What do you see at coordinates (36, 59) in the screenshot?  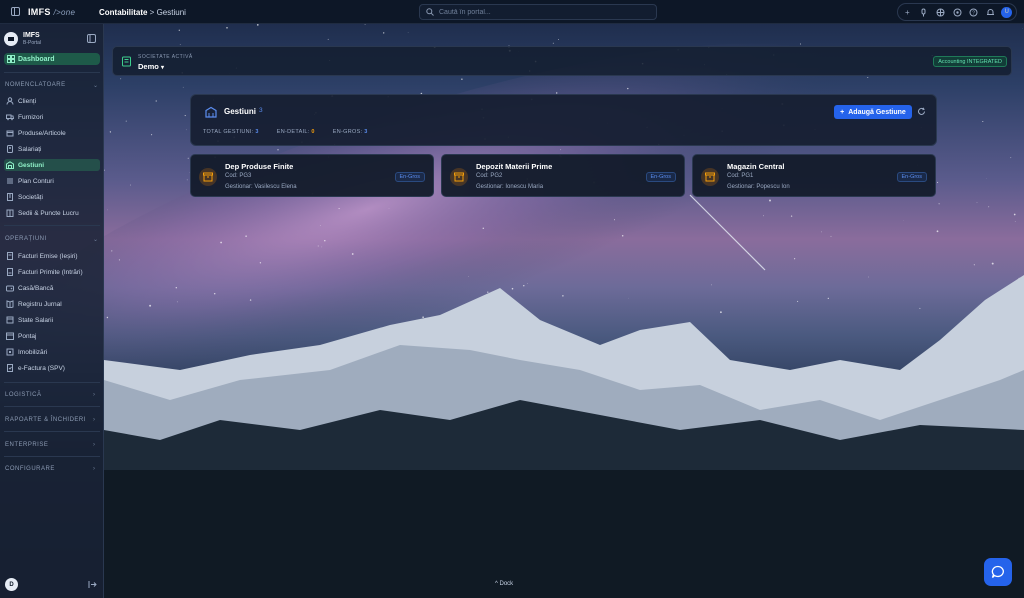 I see `dashboard-label: Dashboard` at bounding box center [36, 59].